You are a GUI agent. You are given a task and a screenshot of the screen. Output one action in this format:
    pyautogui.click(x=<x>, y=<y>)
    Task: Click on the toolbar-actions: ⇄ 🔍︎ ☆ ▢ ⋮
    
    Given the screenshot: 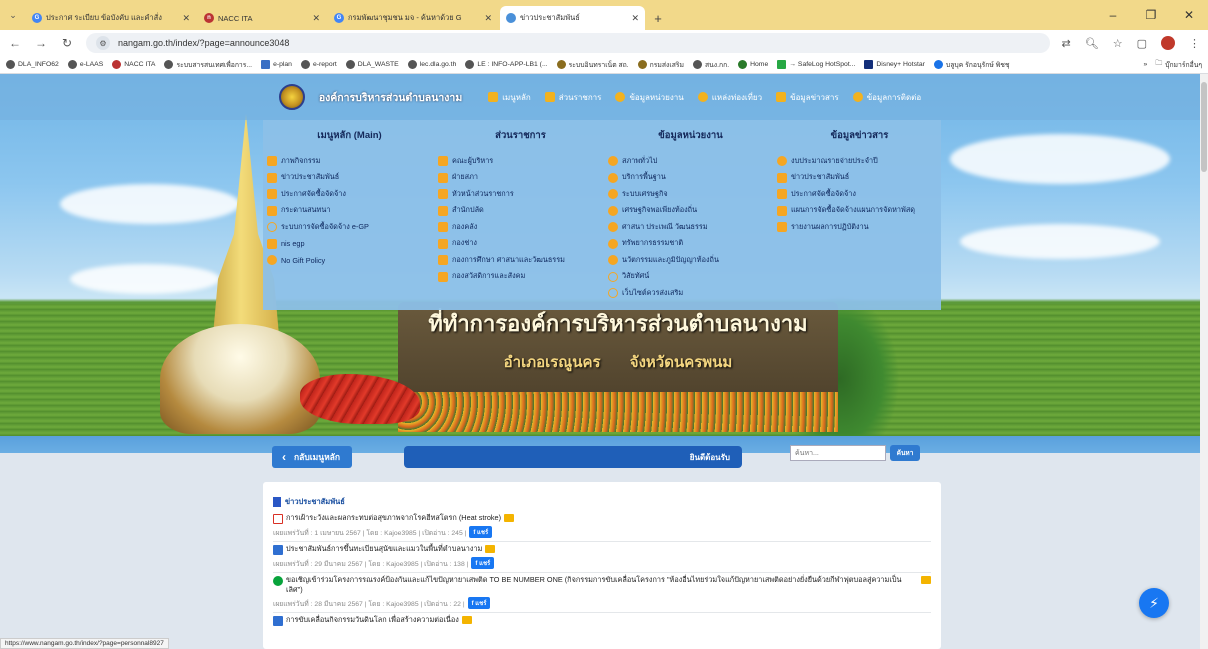 What is the action you would take?
    pyautogui.click(x=1131, y=43)
    